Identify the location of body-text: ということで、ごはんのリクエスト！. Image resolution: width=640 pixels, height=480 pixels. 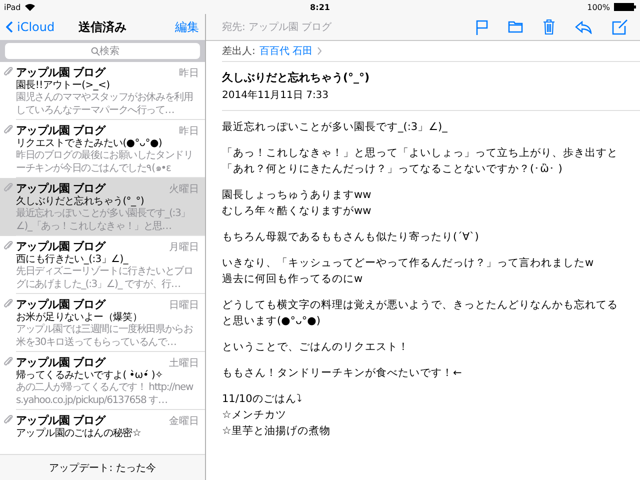
(316, 347).